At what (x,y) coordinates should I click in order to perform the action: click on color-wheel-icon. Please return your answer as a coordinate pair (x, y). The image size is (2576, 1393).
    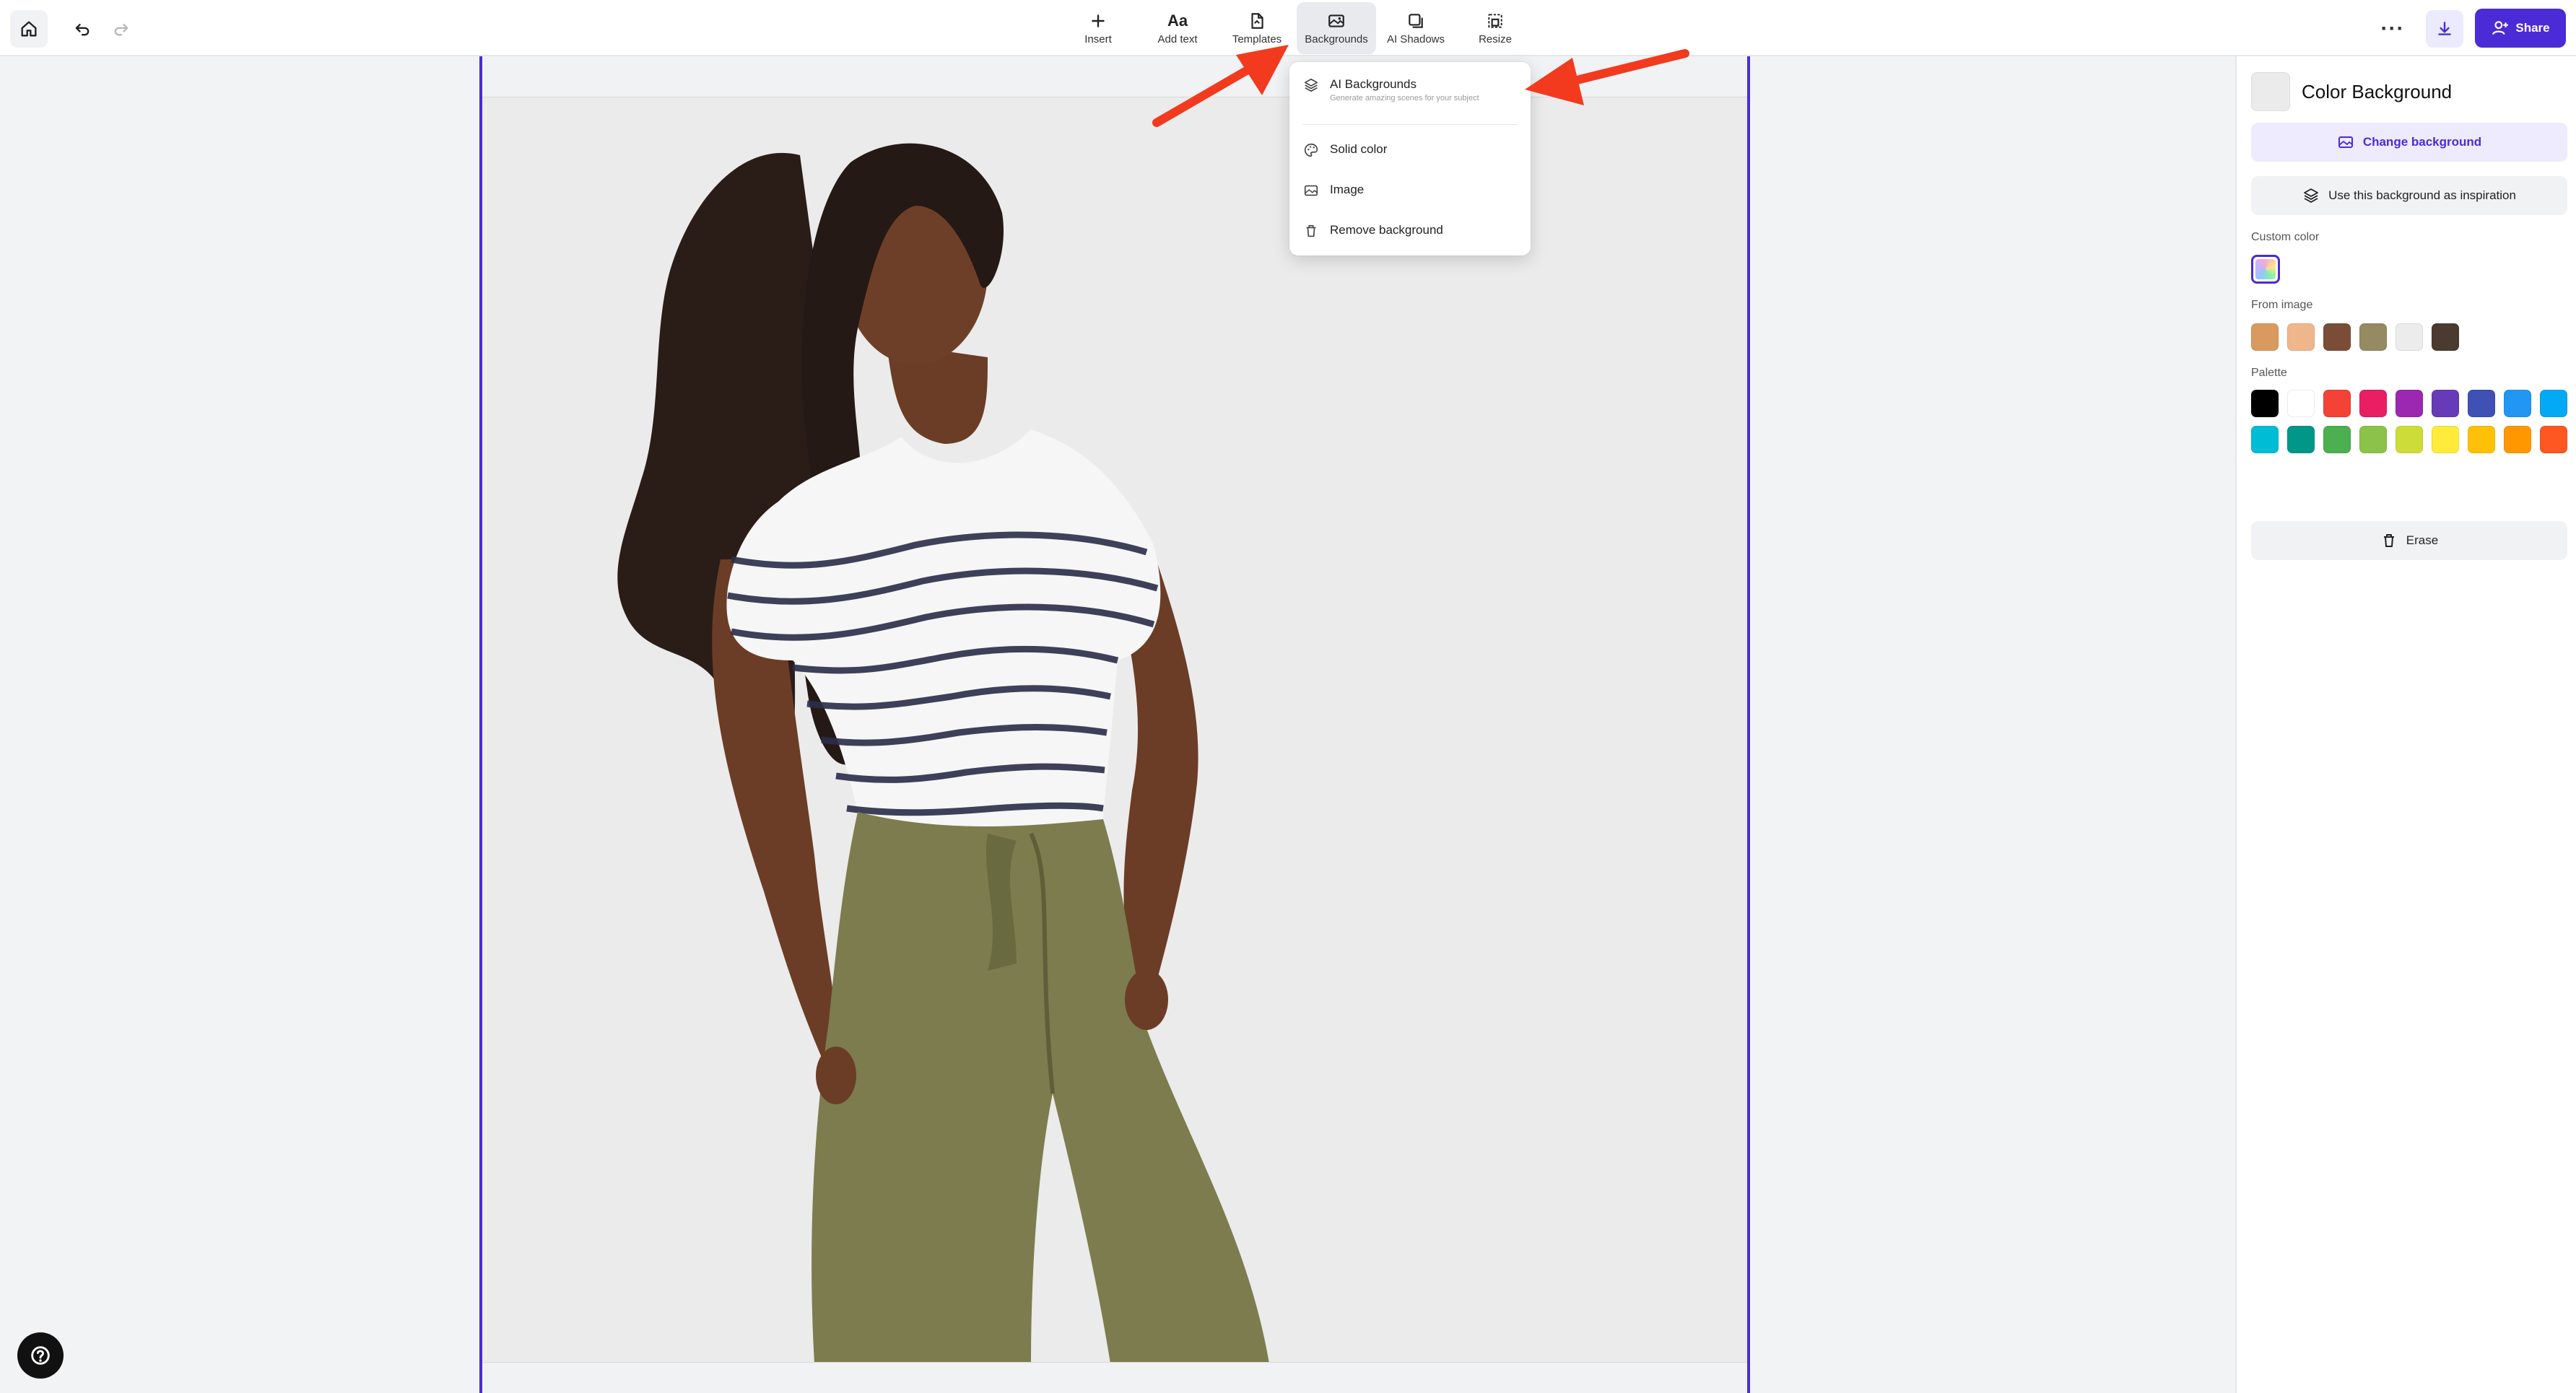
    Looking at the image, I should click on (2265, 269).